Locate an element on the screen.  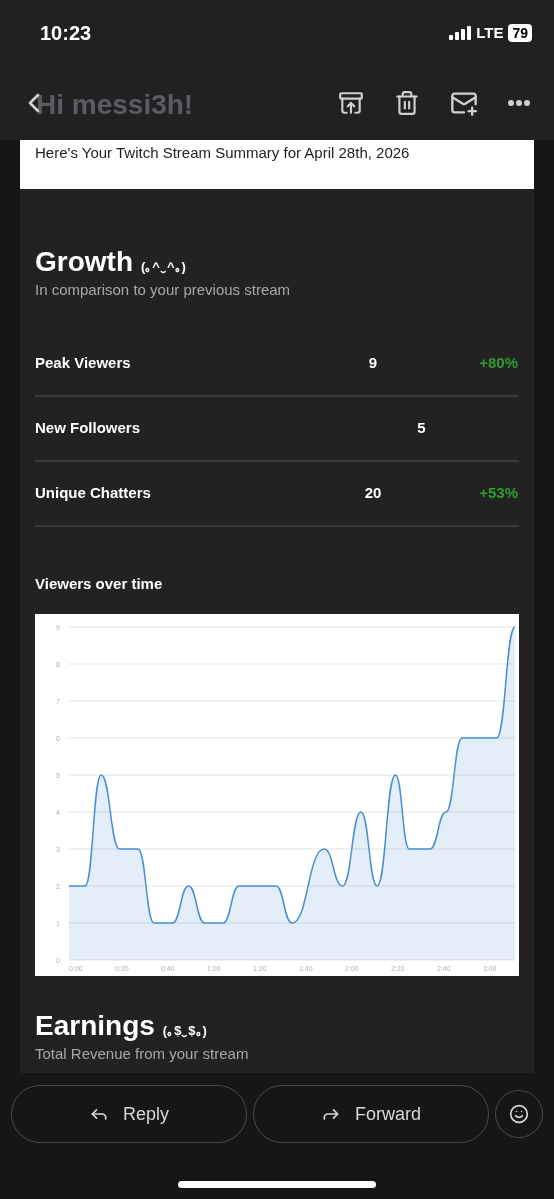
delete-button is located at coordinates (407, 103).